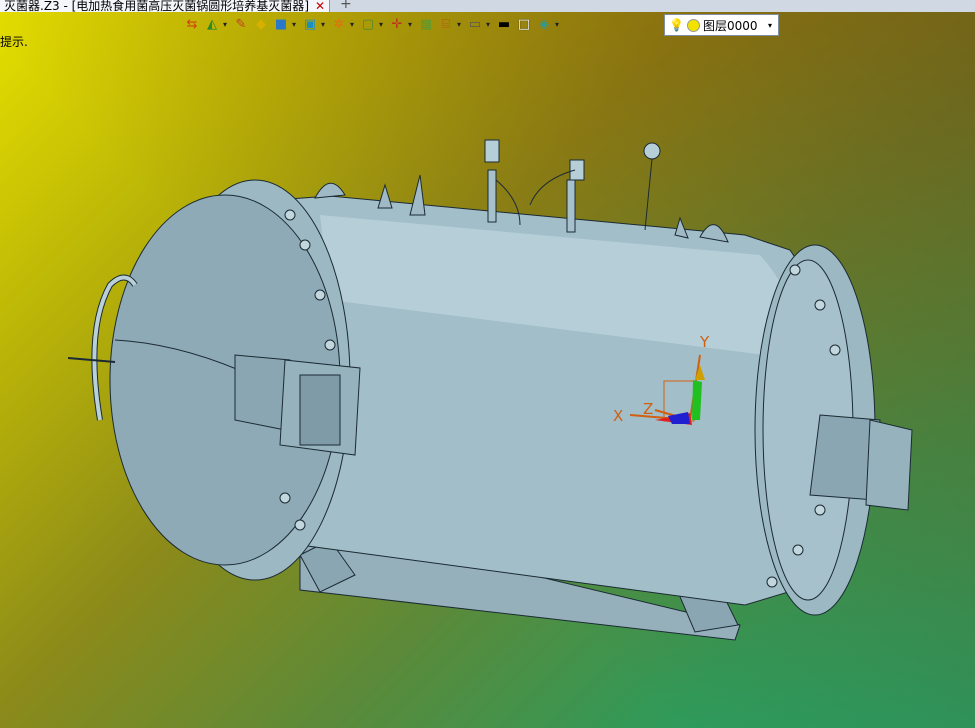  Describe the element at coordinates (310, 25) in the screenshot. I see `view-cube-icon: ▣` at that location.